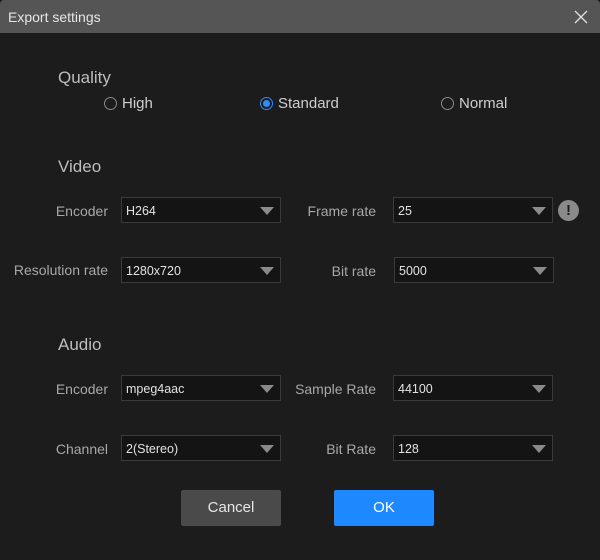 The image size is (600, 560). I want to click on close-icon, so click(581, 17).